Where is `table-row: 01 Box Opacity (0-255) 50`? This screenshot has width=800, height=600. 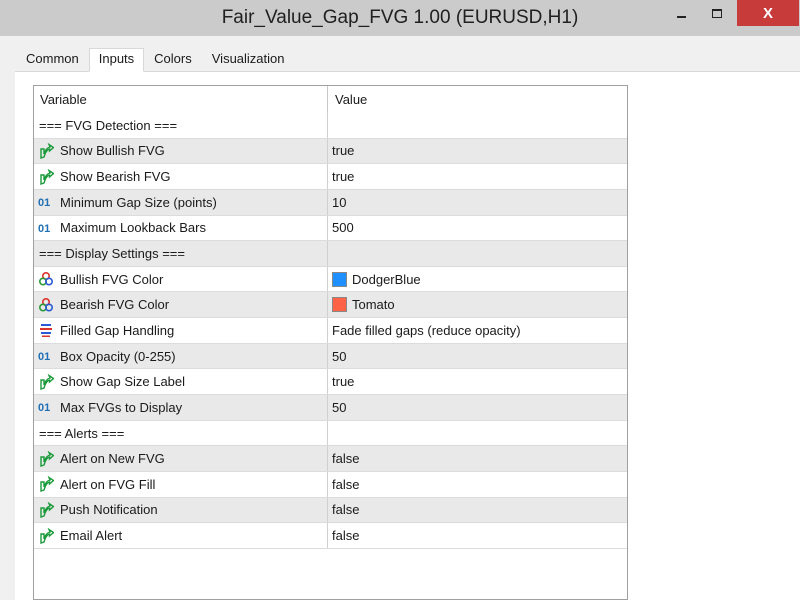 table-row: 01 Box Opacity (0-255) 50 is located at coordinates (330, 356).